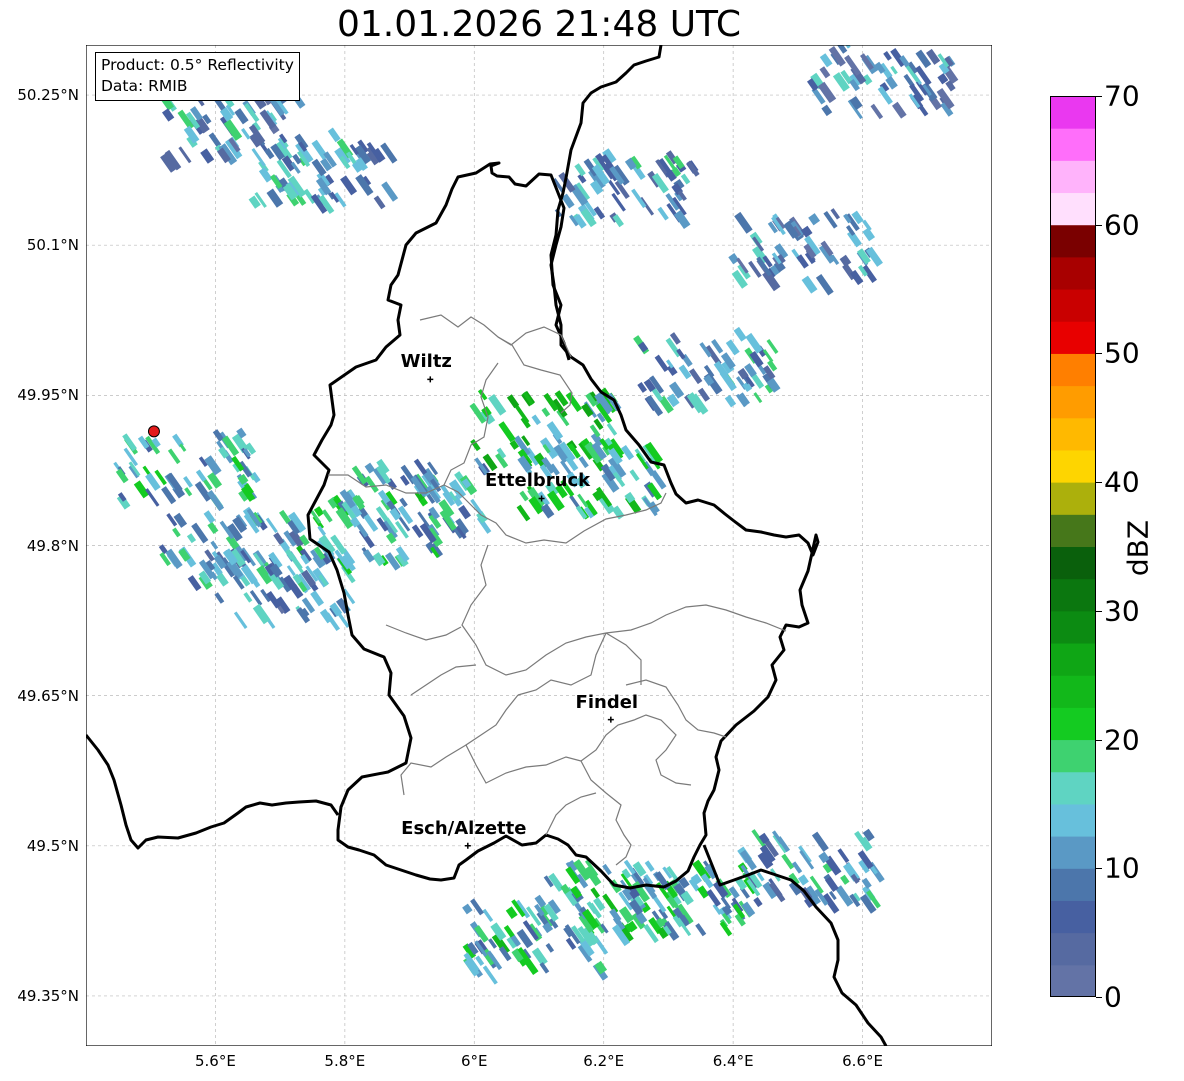  What do you see at coordinates (1122, 611) in the screenshot?
I see `colorbar-tick-label: 30` at bounding box center [1122, 611].